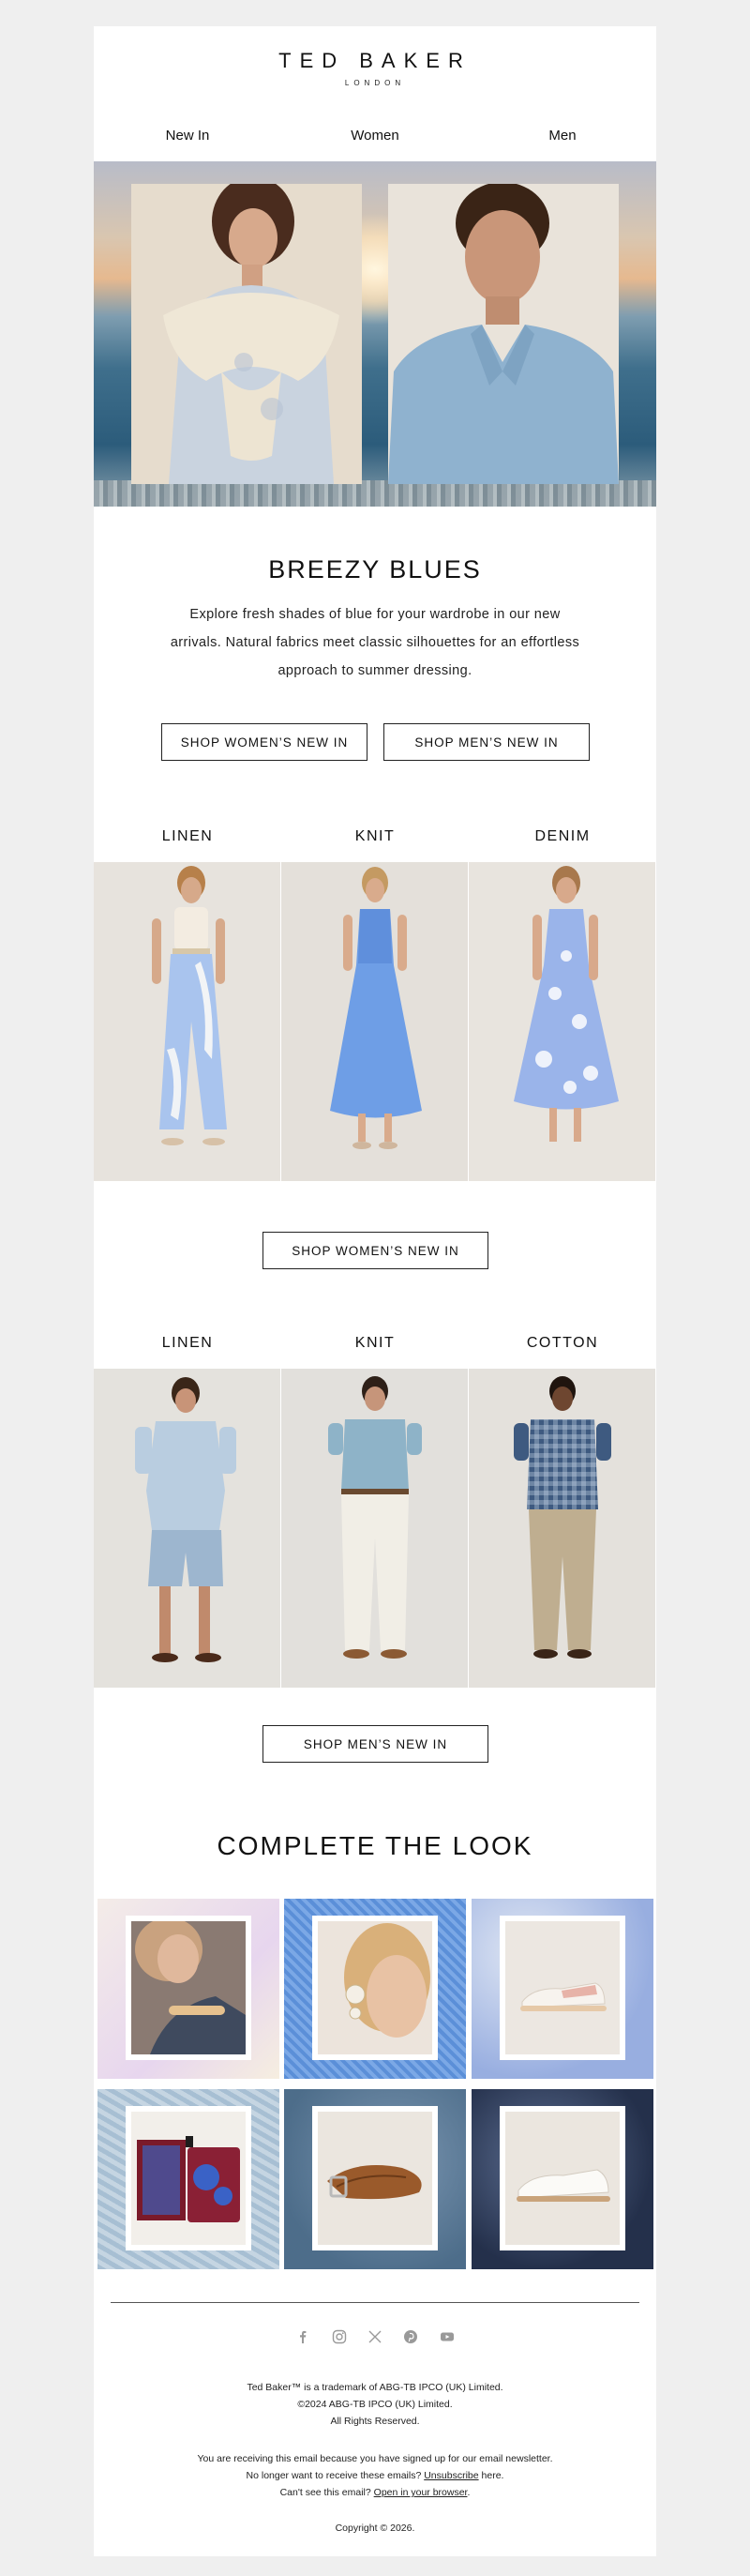 The image size is (750, 2576). What do you see at coordinates (375, 2421) in the screenshot?
I see `rights-text: All Rights Reserved.` at bounding box center [375, 2421].